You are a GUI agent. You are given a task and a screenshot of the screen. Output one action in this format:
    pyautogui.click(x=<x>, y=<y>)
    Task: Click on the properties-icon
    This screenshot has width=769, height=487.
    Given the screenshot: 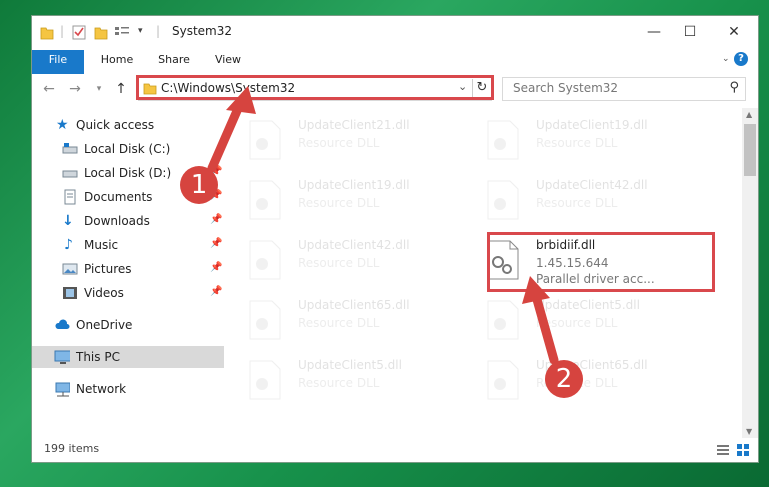 What is the action you would take?
    pyautogui.click(x=79, y=32)
    